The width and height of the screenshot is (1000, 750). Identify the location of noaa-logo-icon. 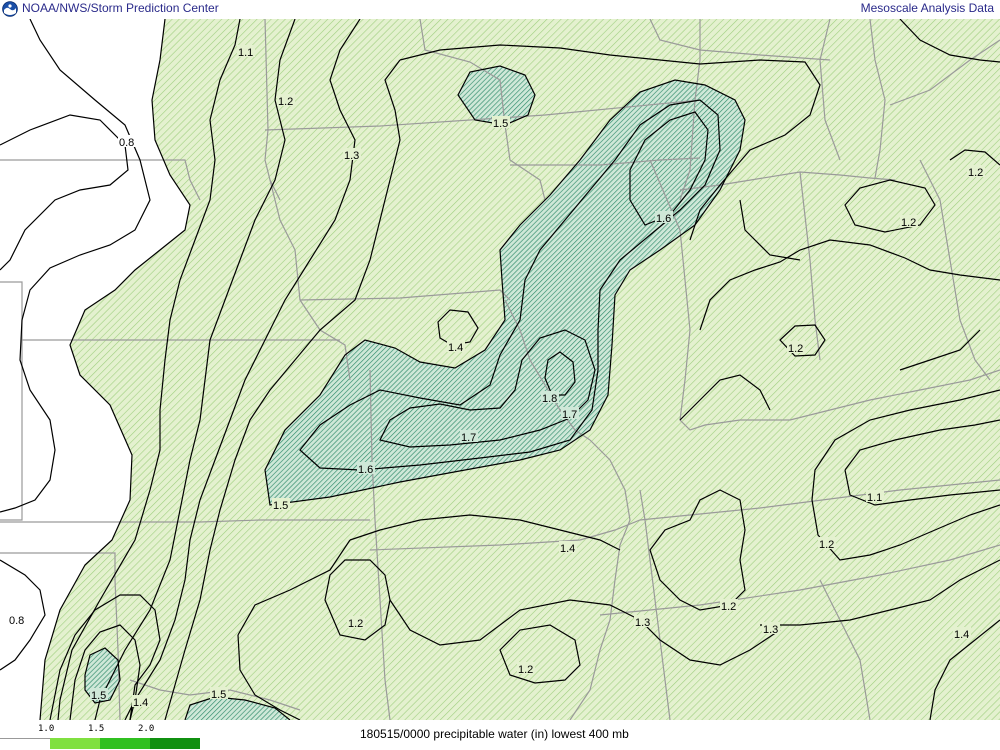
(10, 9).